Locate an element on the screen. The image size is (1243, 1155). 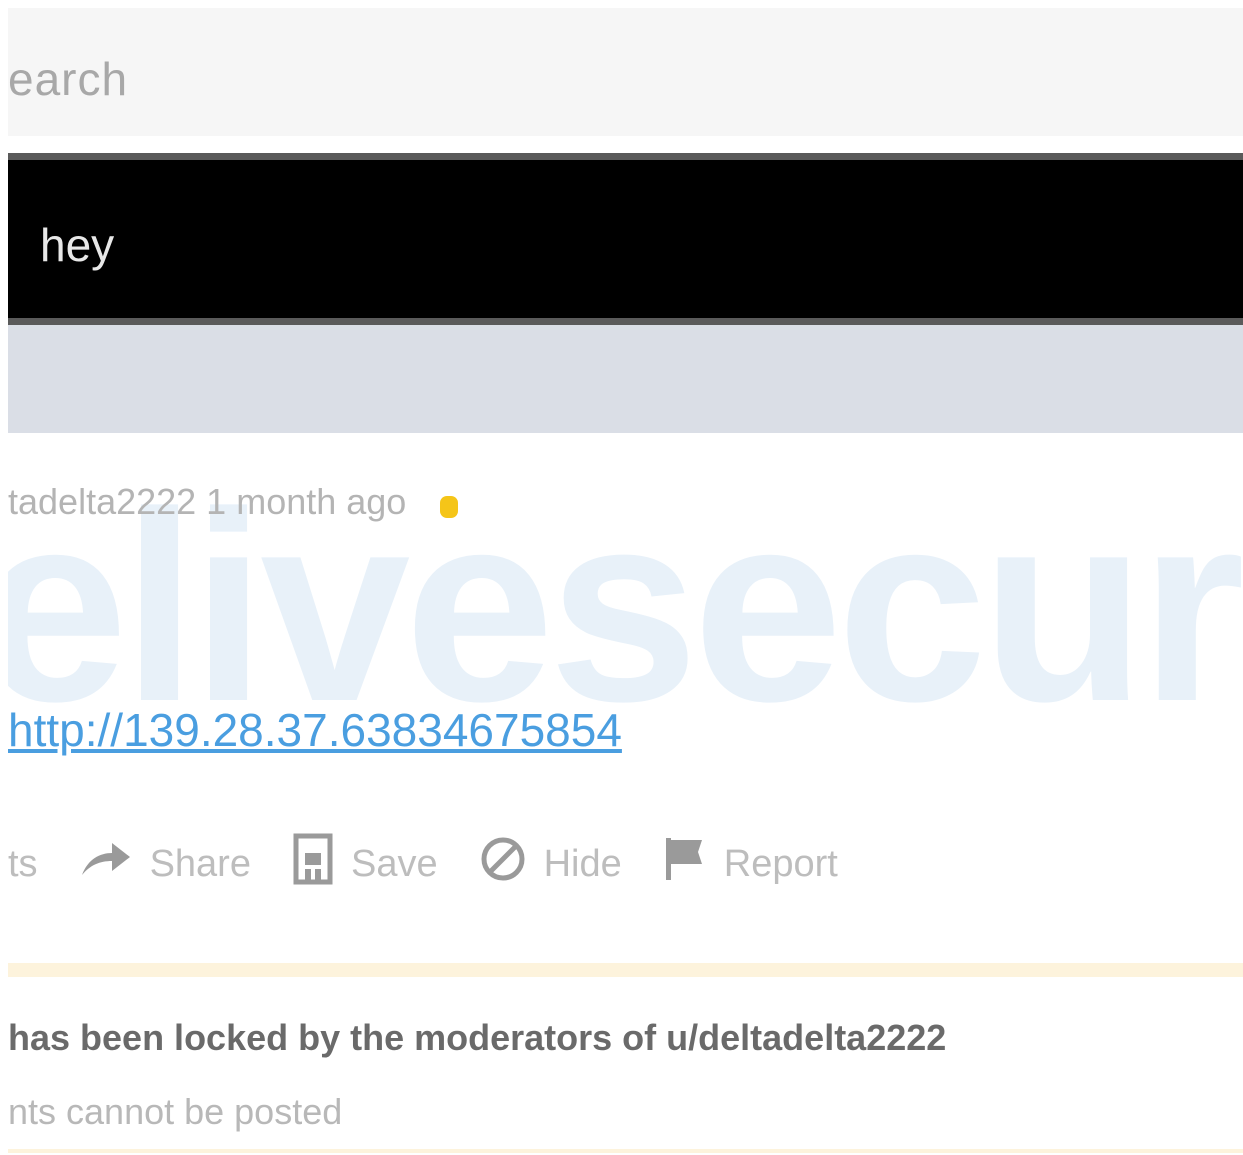
share-icon is located at coordinates (106, 864).